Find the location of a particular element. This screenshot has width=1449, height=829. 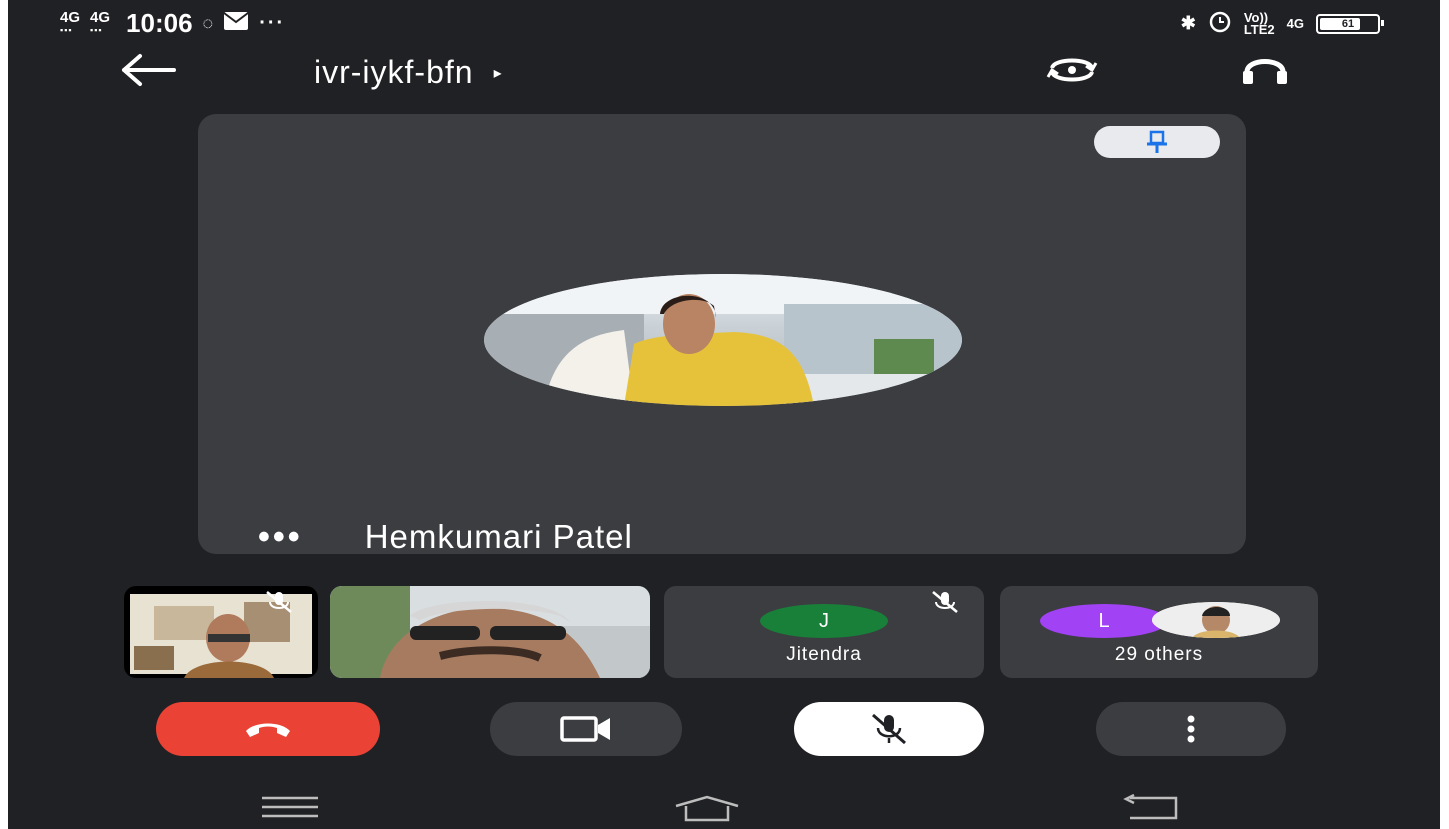

system-nav-bar is located at coordinates (724, 809).